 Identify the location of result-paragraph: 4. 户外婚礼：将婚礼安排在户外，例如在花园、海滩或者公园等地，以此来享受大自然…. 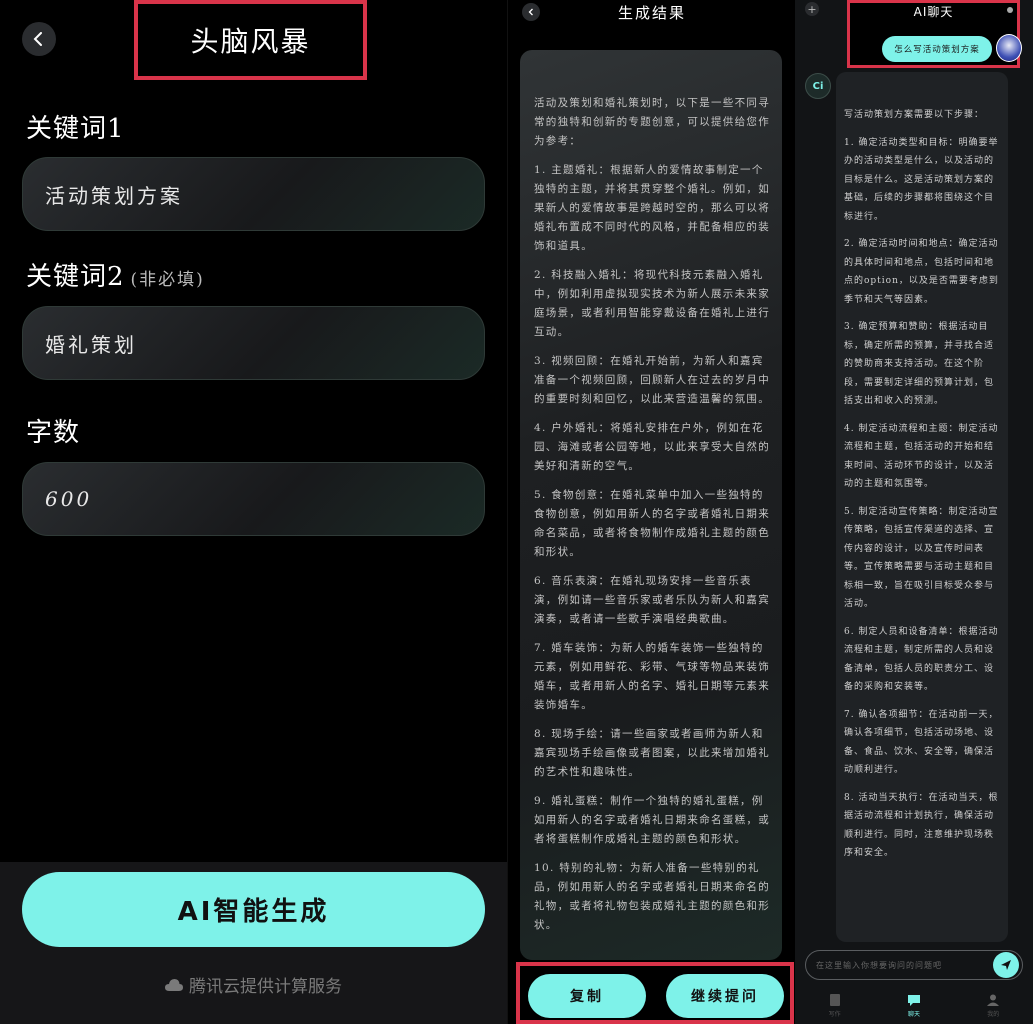
(652, 447).